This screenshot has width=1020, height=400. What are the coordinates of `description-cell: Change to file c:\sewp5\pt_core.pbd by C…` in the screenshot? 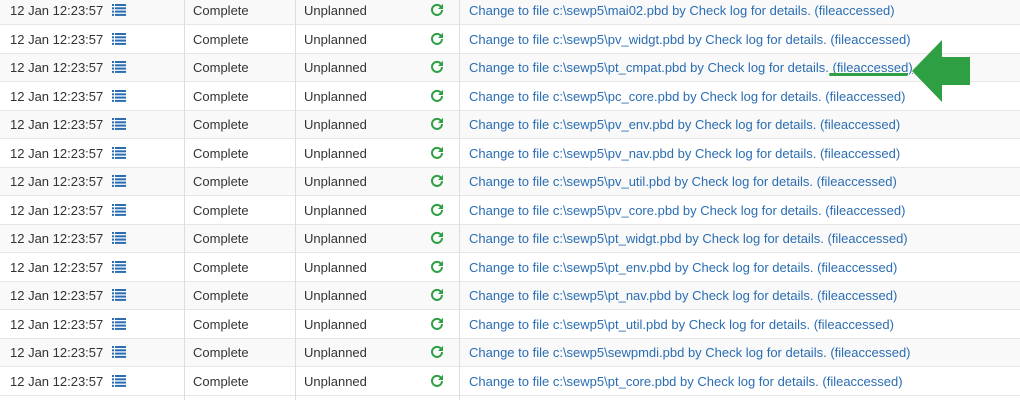 It's located at (744, 382).